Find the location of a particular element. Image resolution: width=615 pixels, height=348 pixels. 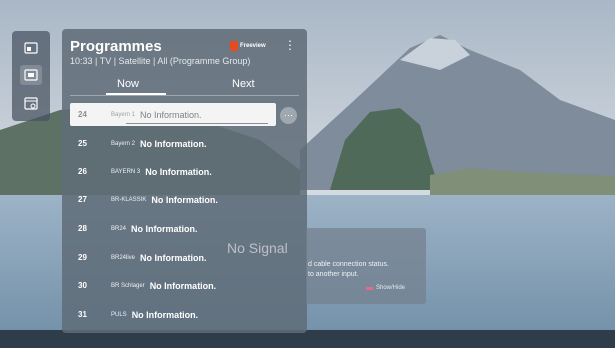

channel-row: 25 Bayern 2 No Information. is located at coordinates (173, 143).